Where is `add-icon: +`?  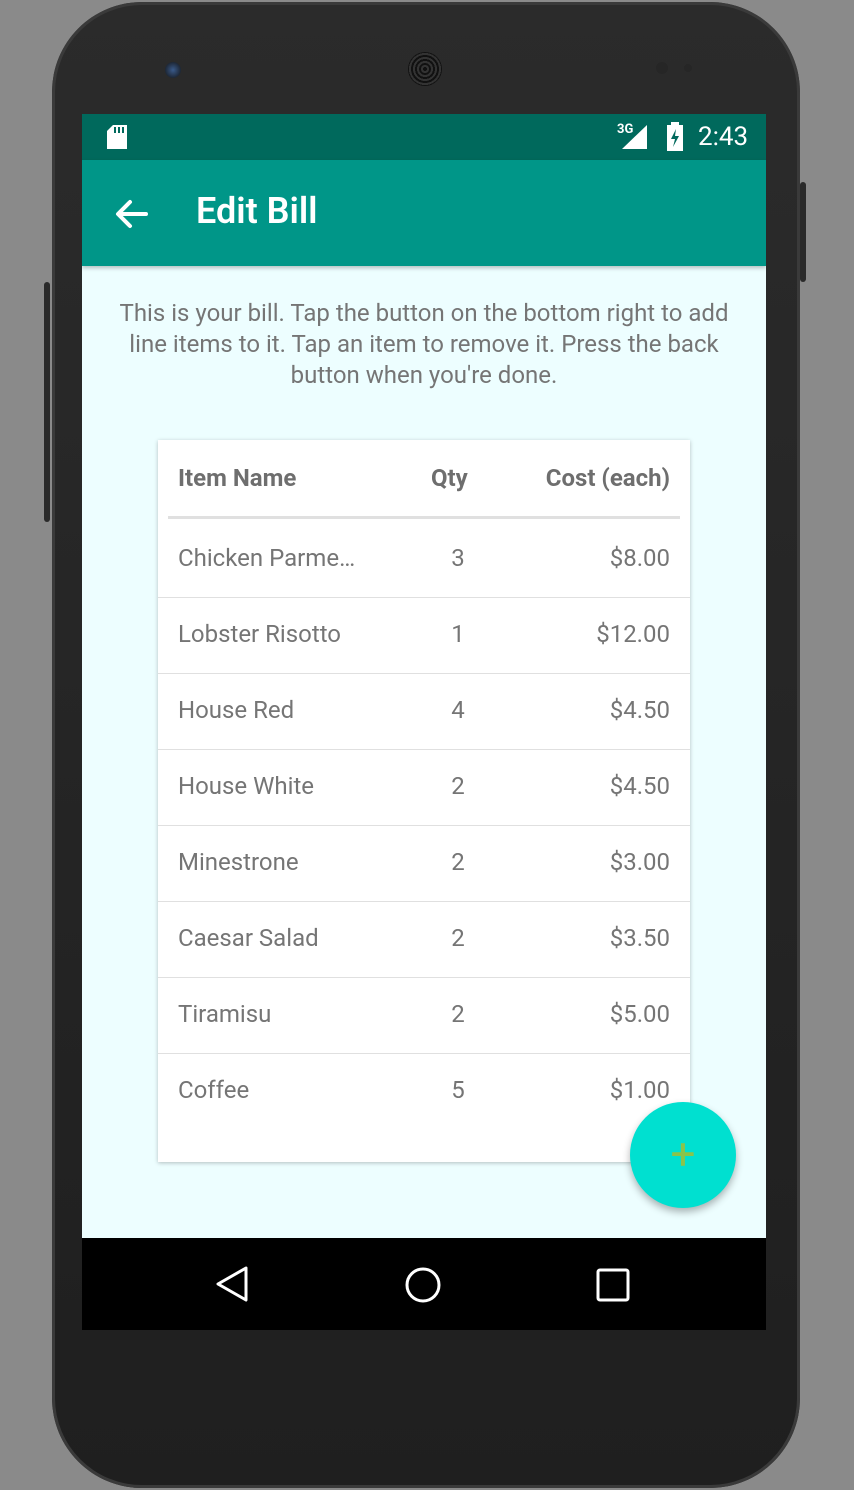 add-icon: + is located at coordinates (683, 1154).